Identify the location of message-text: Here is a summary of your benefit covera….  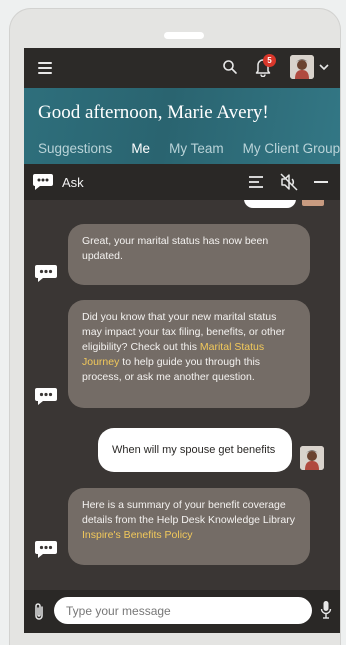
(189, 512).